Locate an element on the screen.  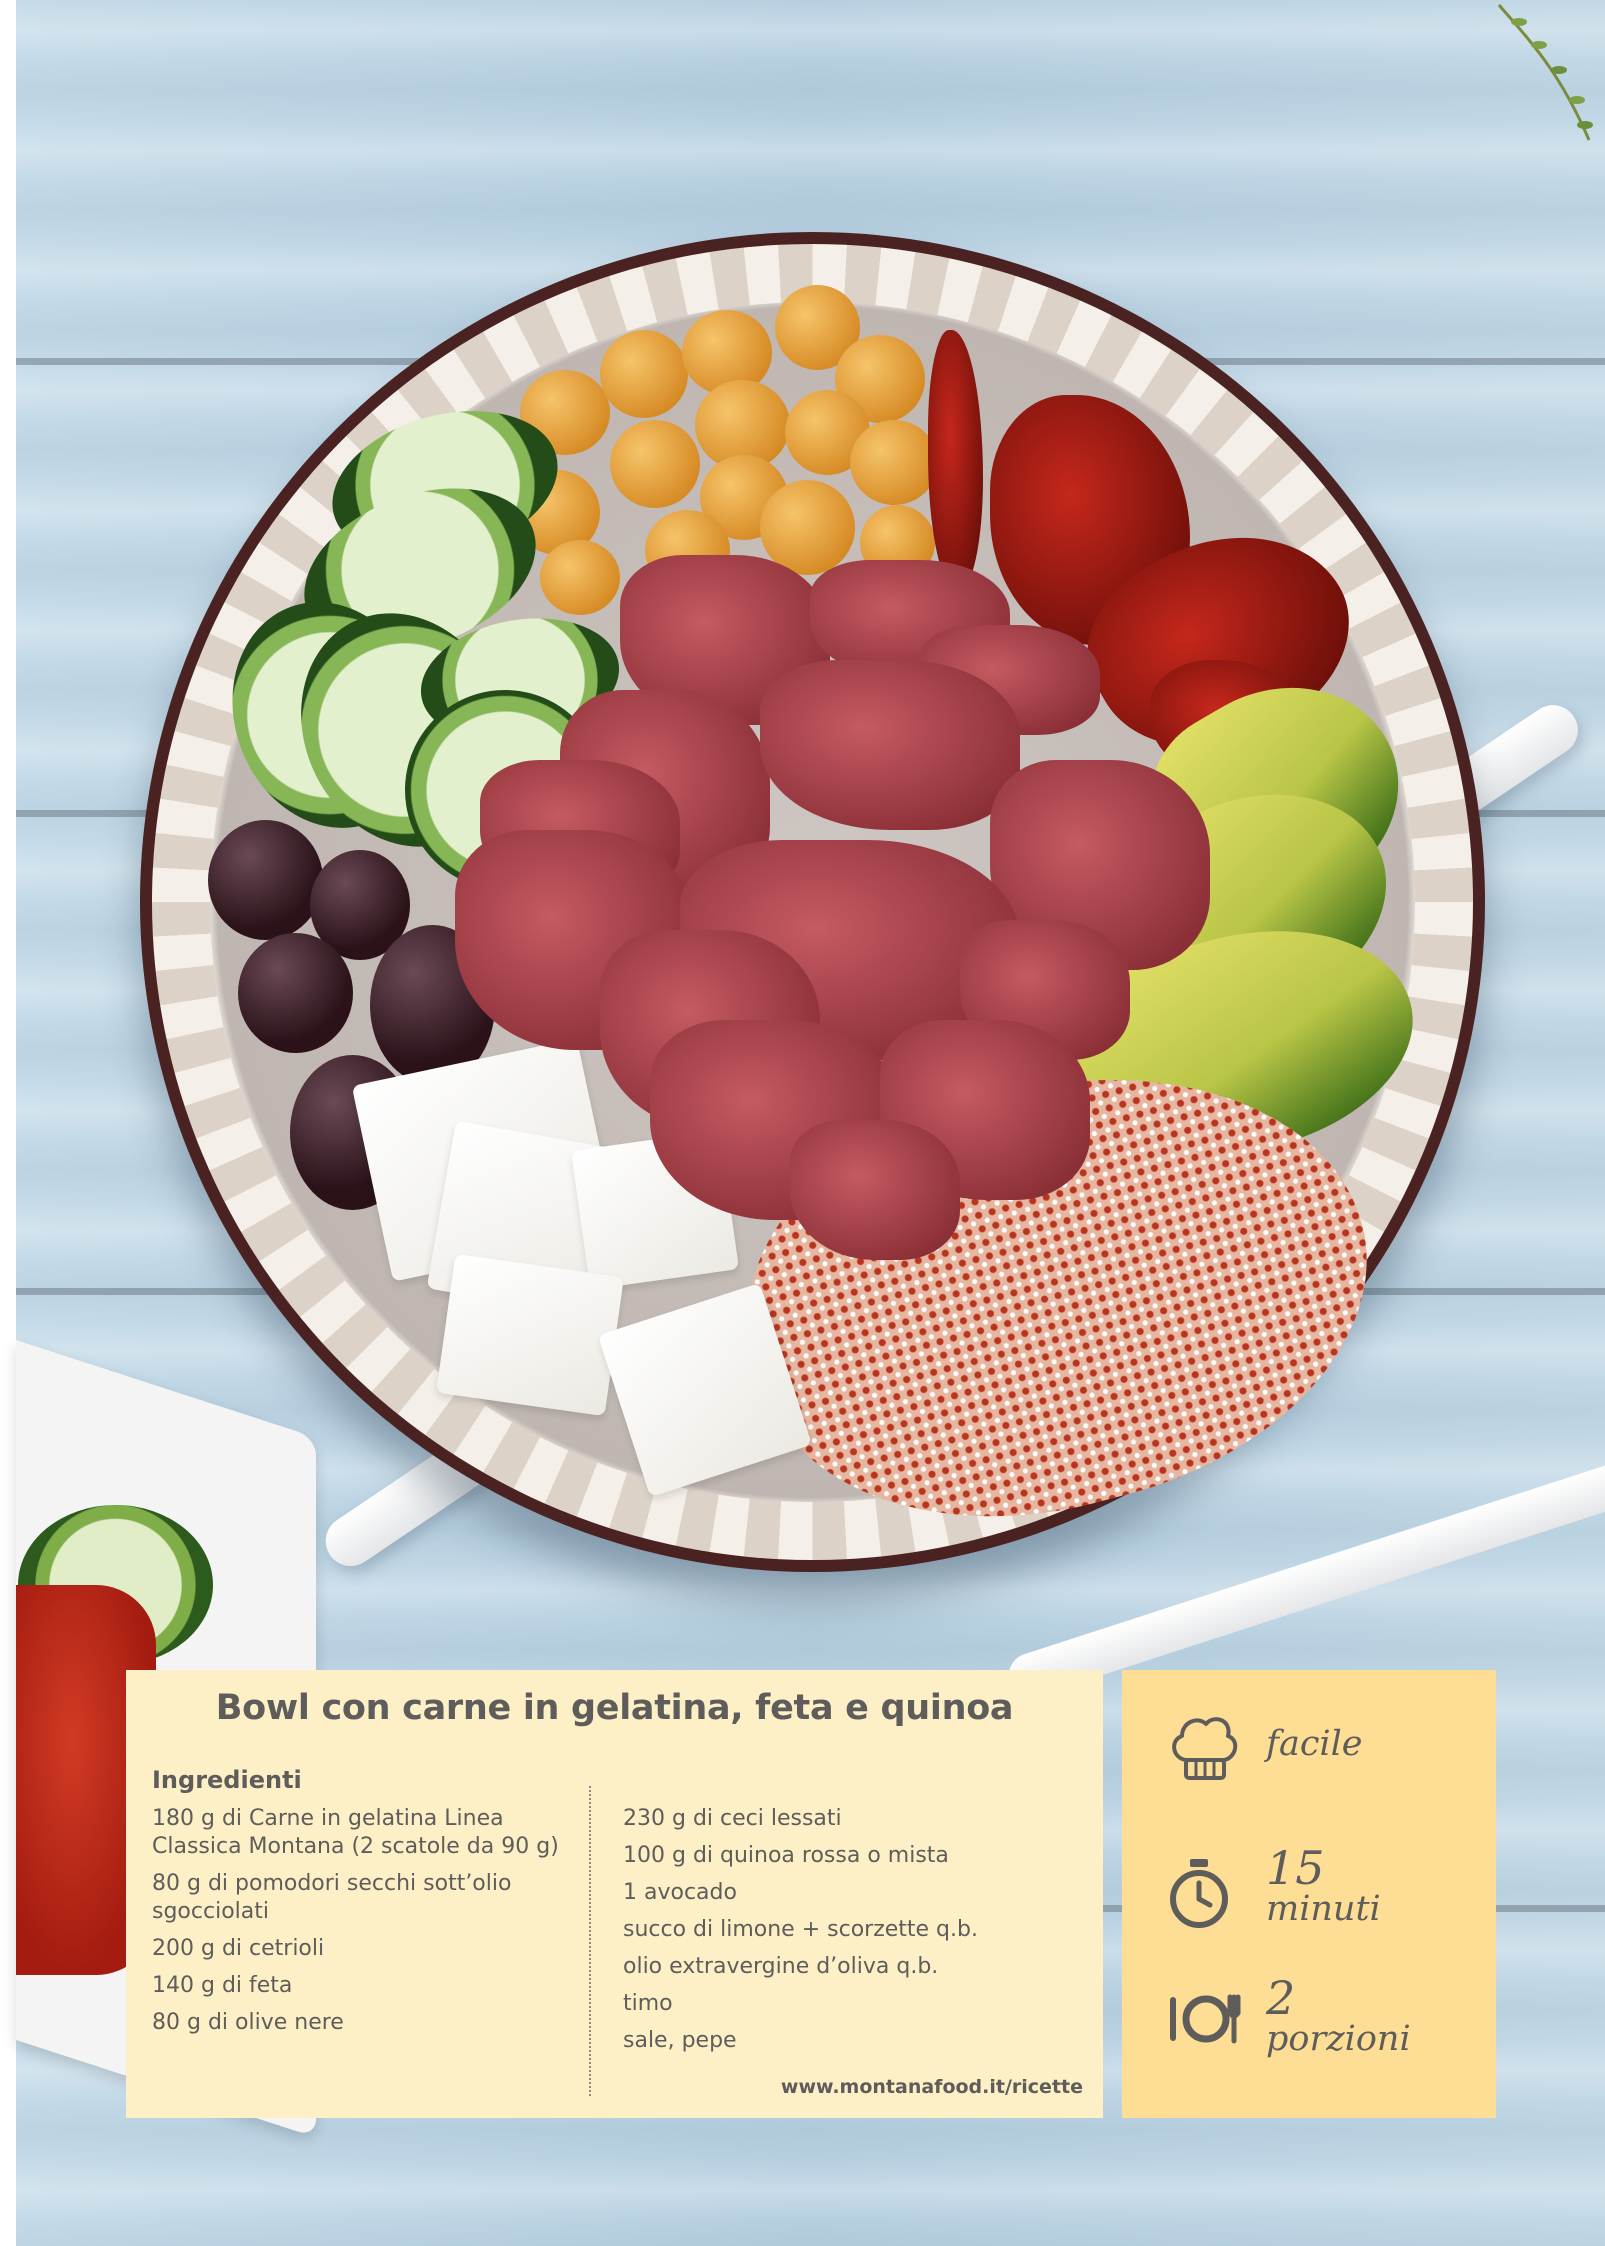
servings-row: 2 porzioni is located at coordinates (1309, 2040).